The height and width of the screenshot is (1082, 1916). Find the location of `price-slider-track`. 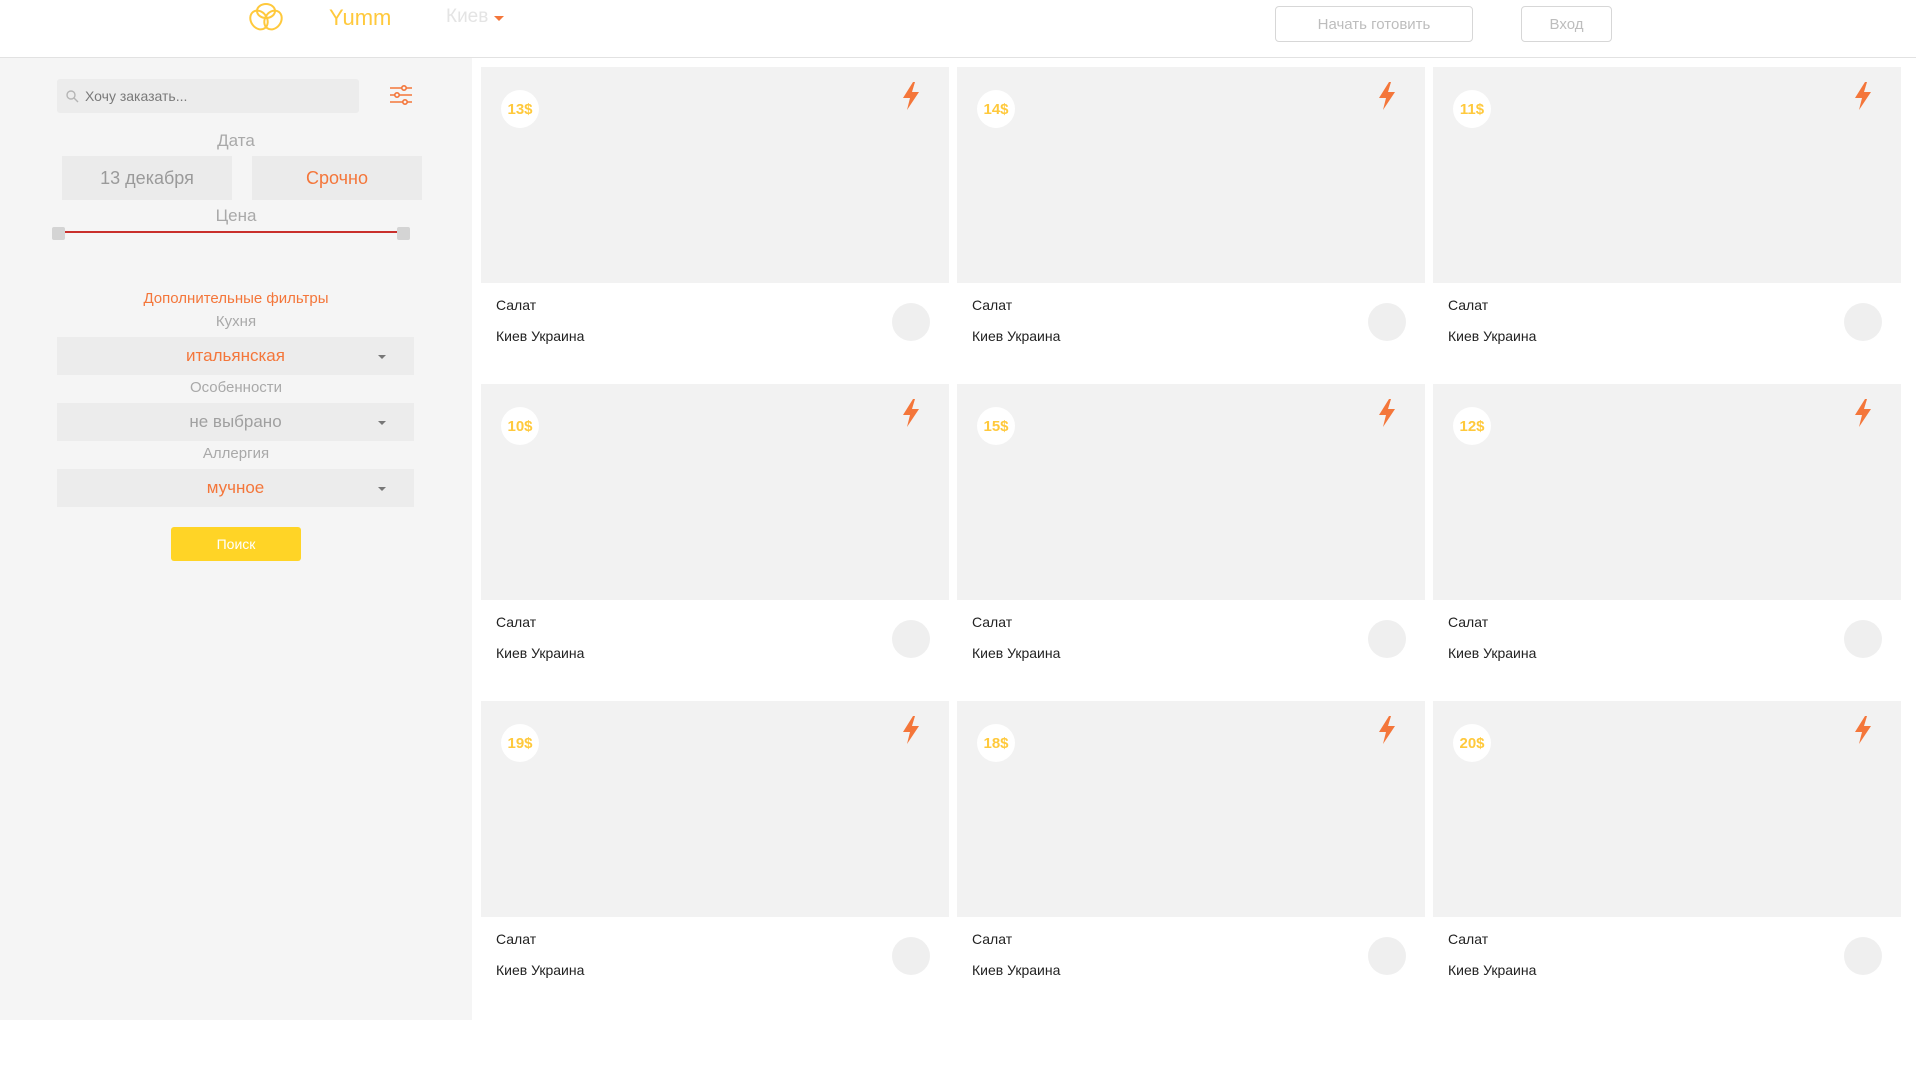

price-slider-track is located at coordinates (232, 232).